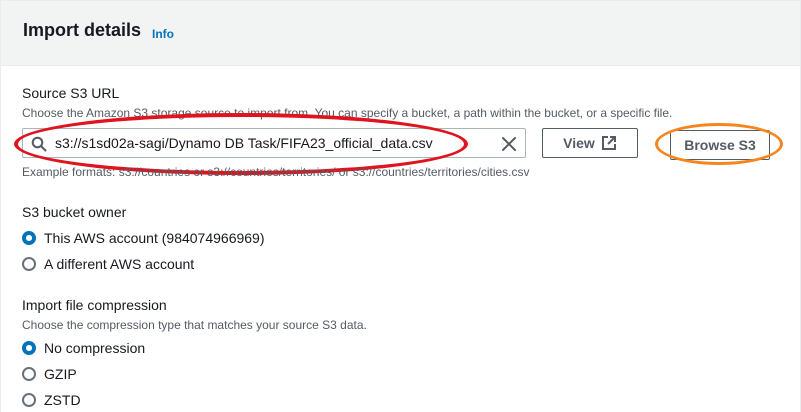  I want to click on radio-this-aws-account: This AWS account (984074966969), so click(143, 238).